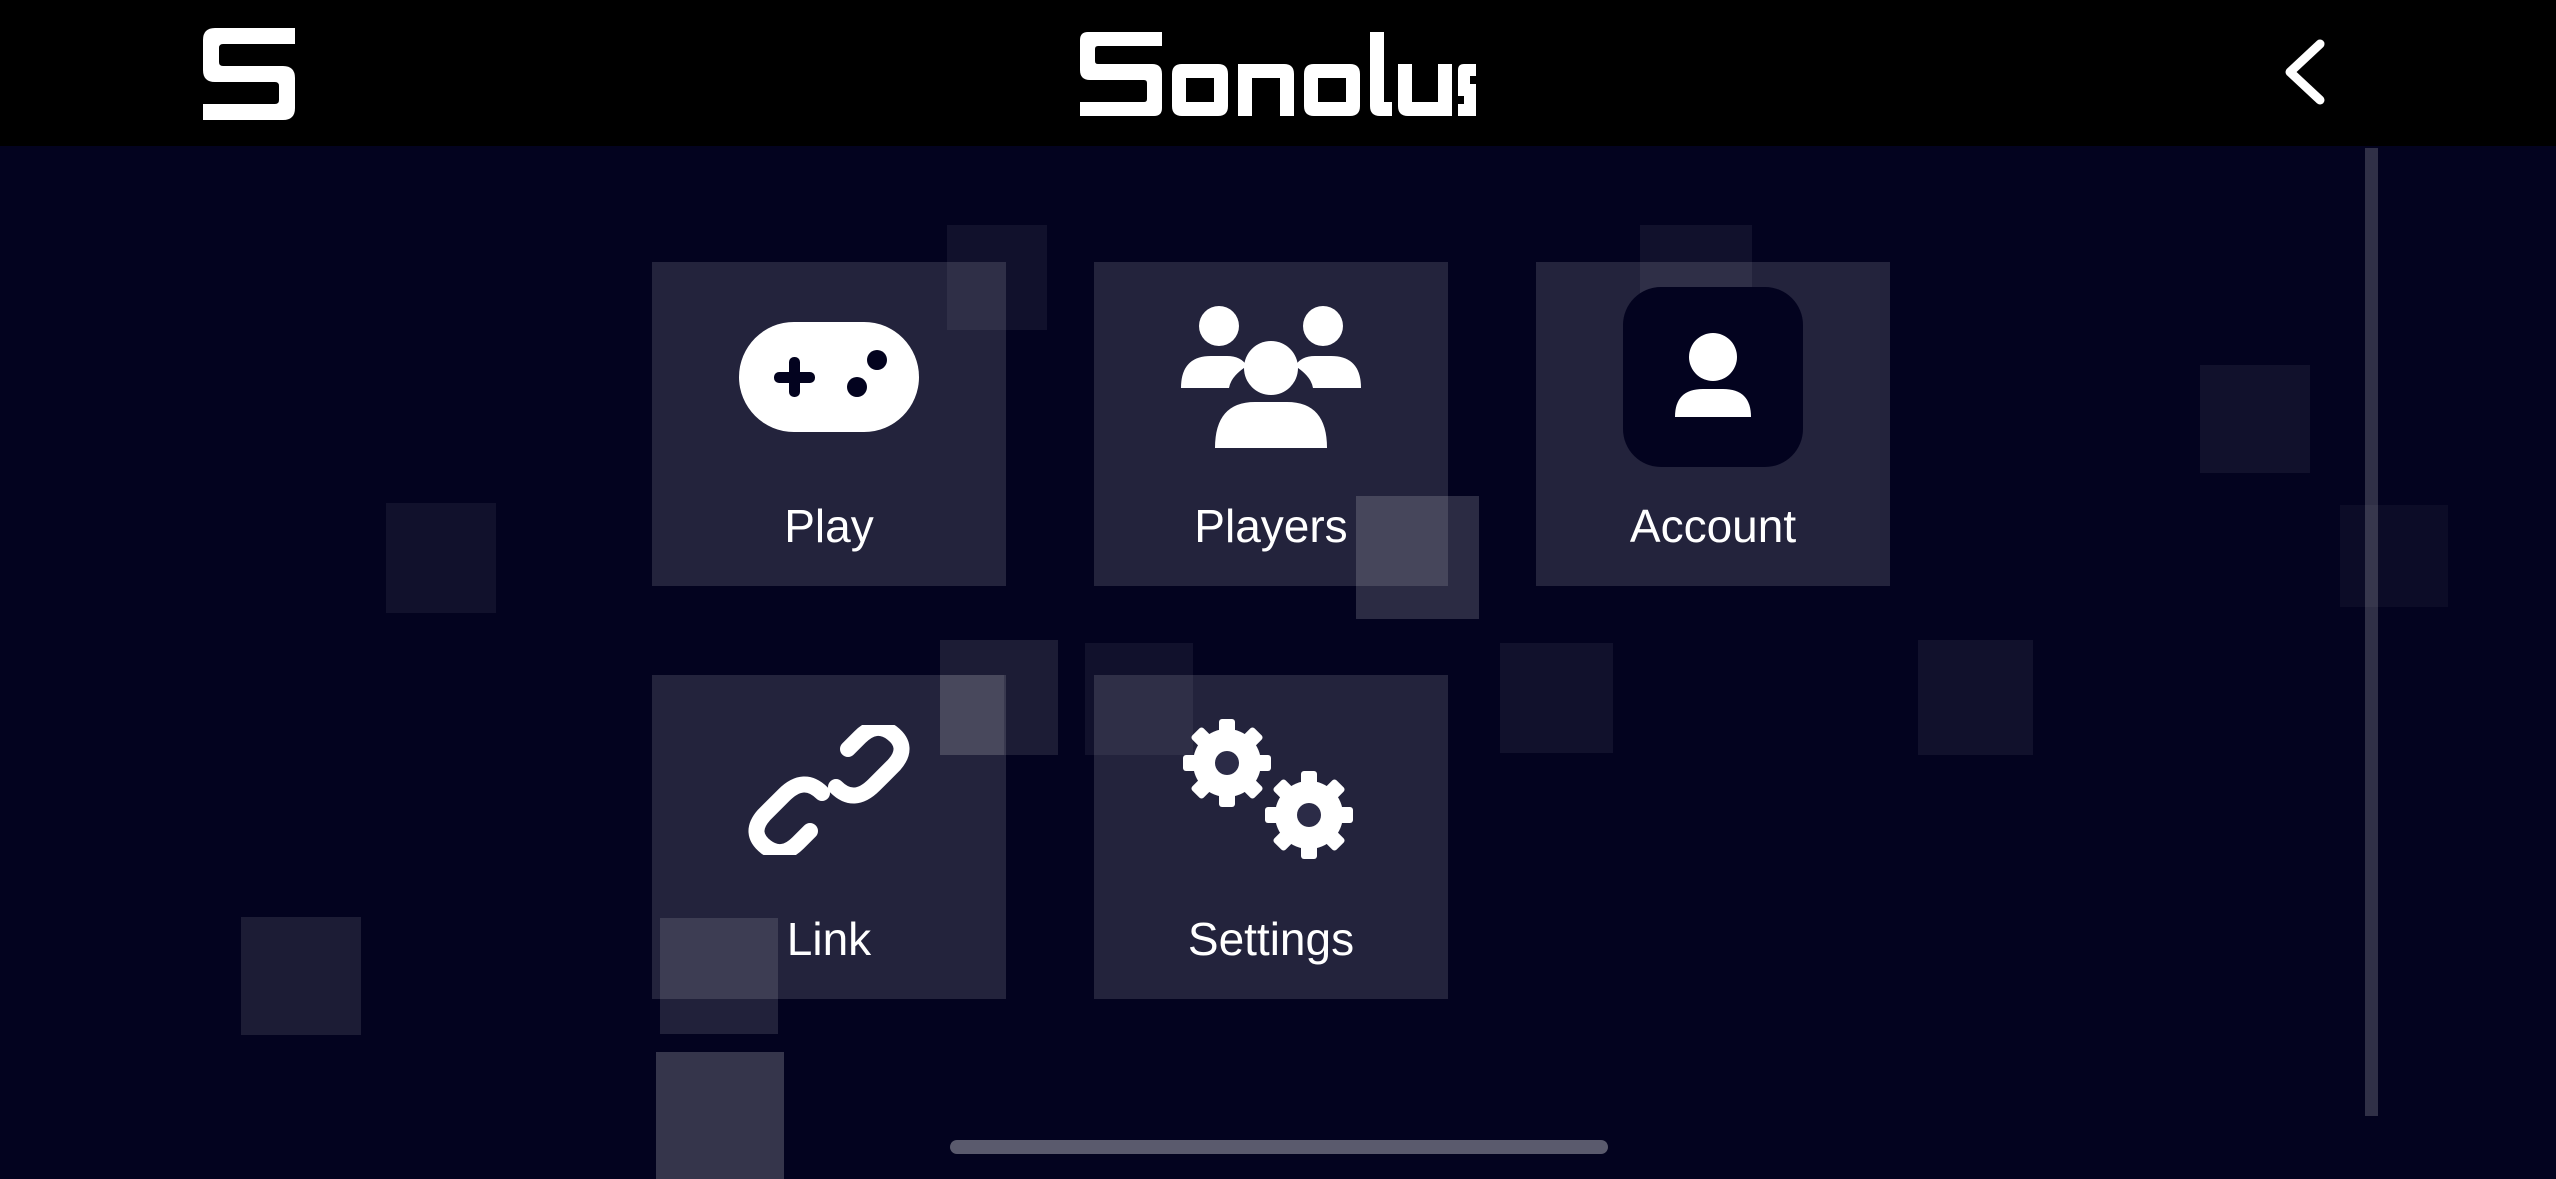 The image size is (2556, 1179). Describe the element at coordinates (2371, 632) in the screenshot. I see `scrollbar` at that location.